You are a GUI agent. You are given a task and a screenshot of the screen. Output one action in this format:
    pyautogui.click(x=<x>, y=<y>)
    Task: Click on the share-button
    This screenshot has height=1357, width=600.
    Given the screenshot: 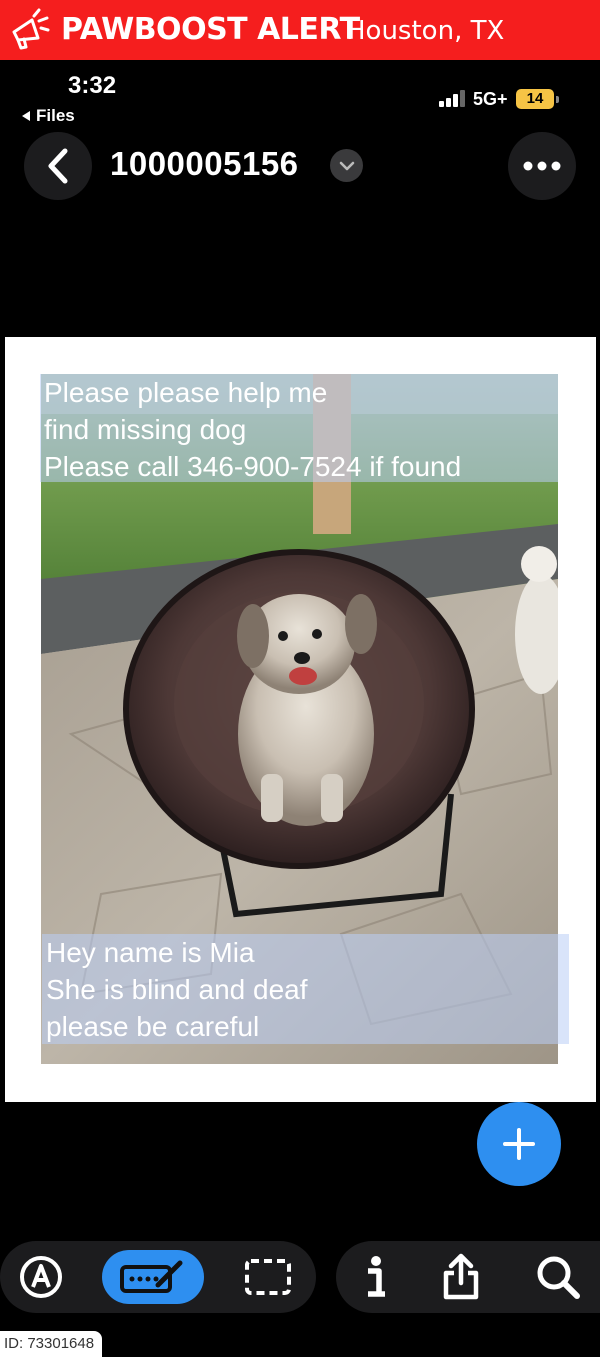 What is the action you would take?
    pyautogui.click(x=461, y=1277)
    